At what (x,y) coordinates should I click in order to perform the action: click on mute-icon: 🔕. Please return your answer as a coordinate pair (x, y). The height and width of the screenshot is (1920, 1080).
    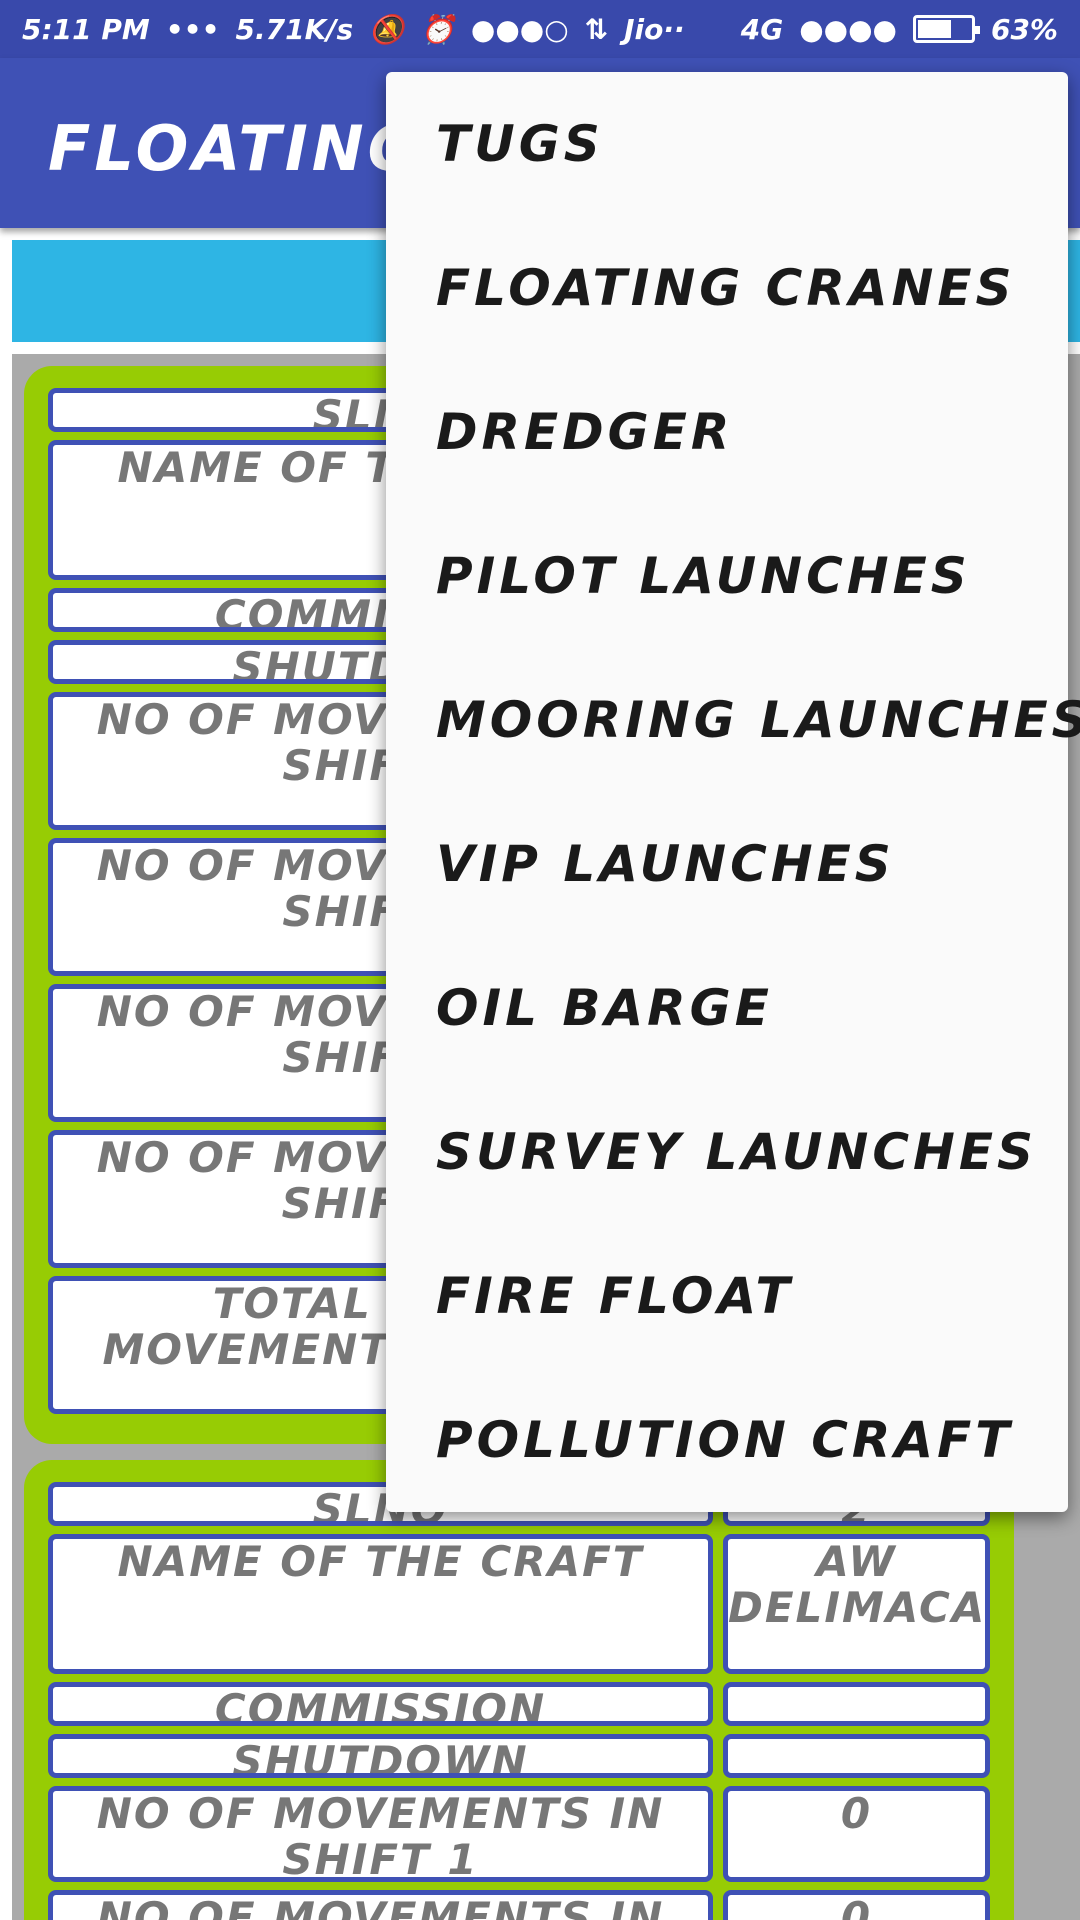
    Looking at the image, I should click on (387, 29).